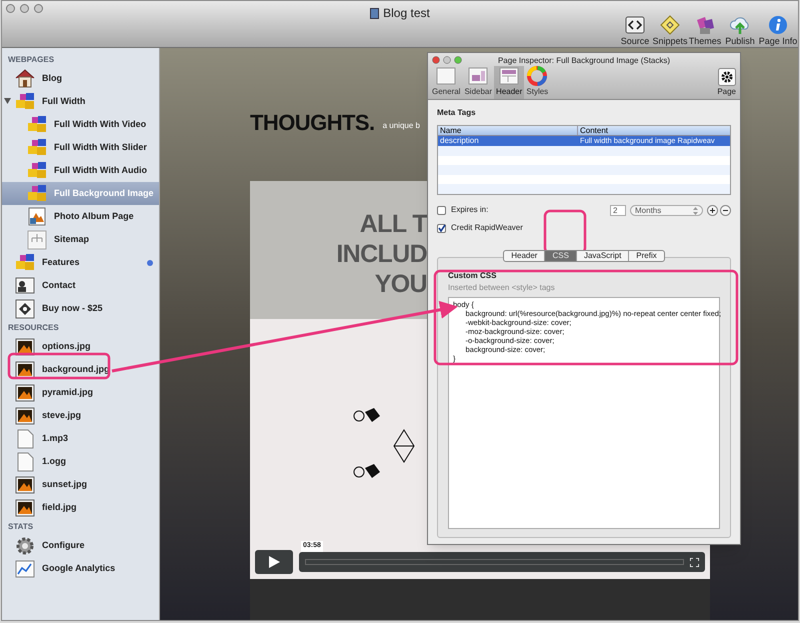 The width and height of the screenshot is (800, 623). What do you see at coordinates (740, 25) in the screenshot?
I see `cloud-upload-icon` at bounding box center [740, 25].